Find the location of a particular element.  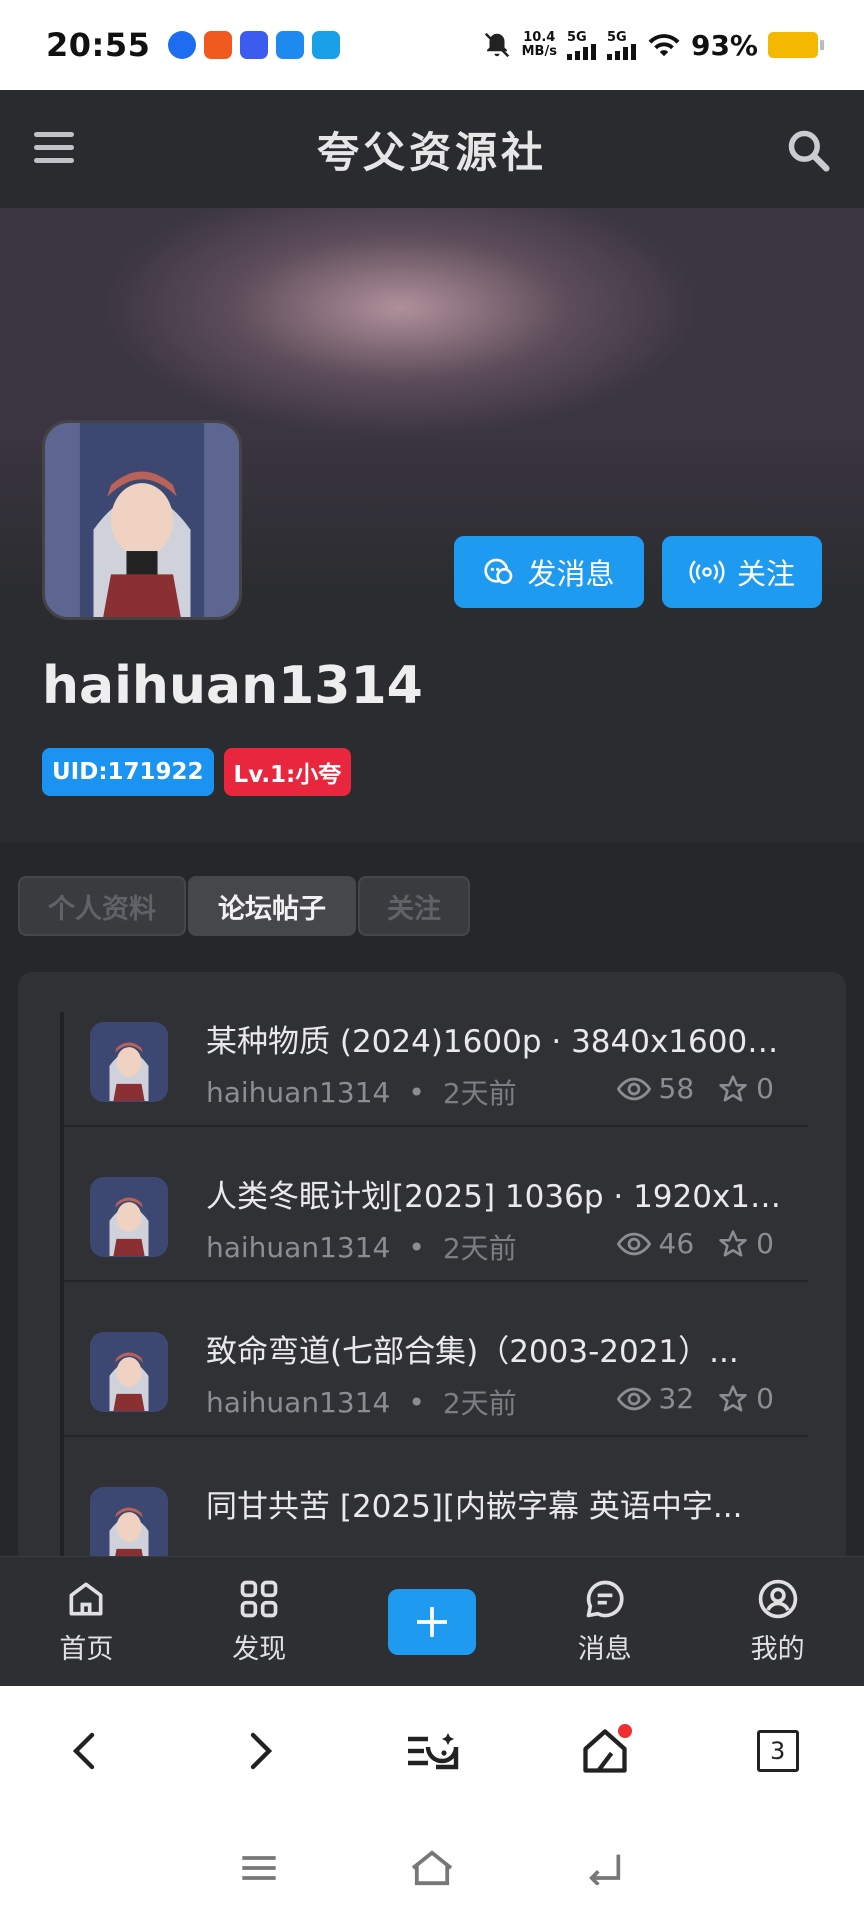

send-message-button: 发消息 is located at coordinates (549, 572).